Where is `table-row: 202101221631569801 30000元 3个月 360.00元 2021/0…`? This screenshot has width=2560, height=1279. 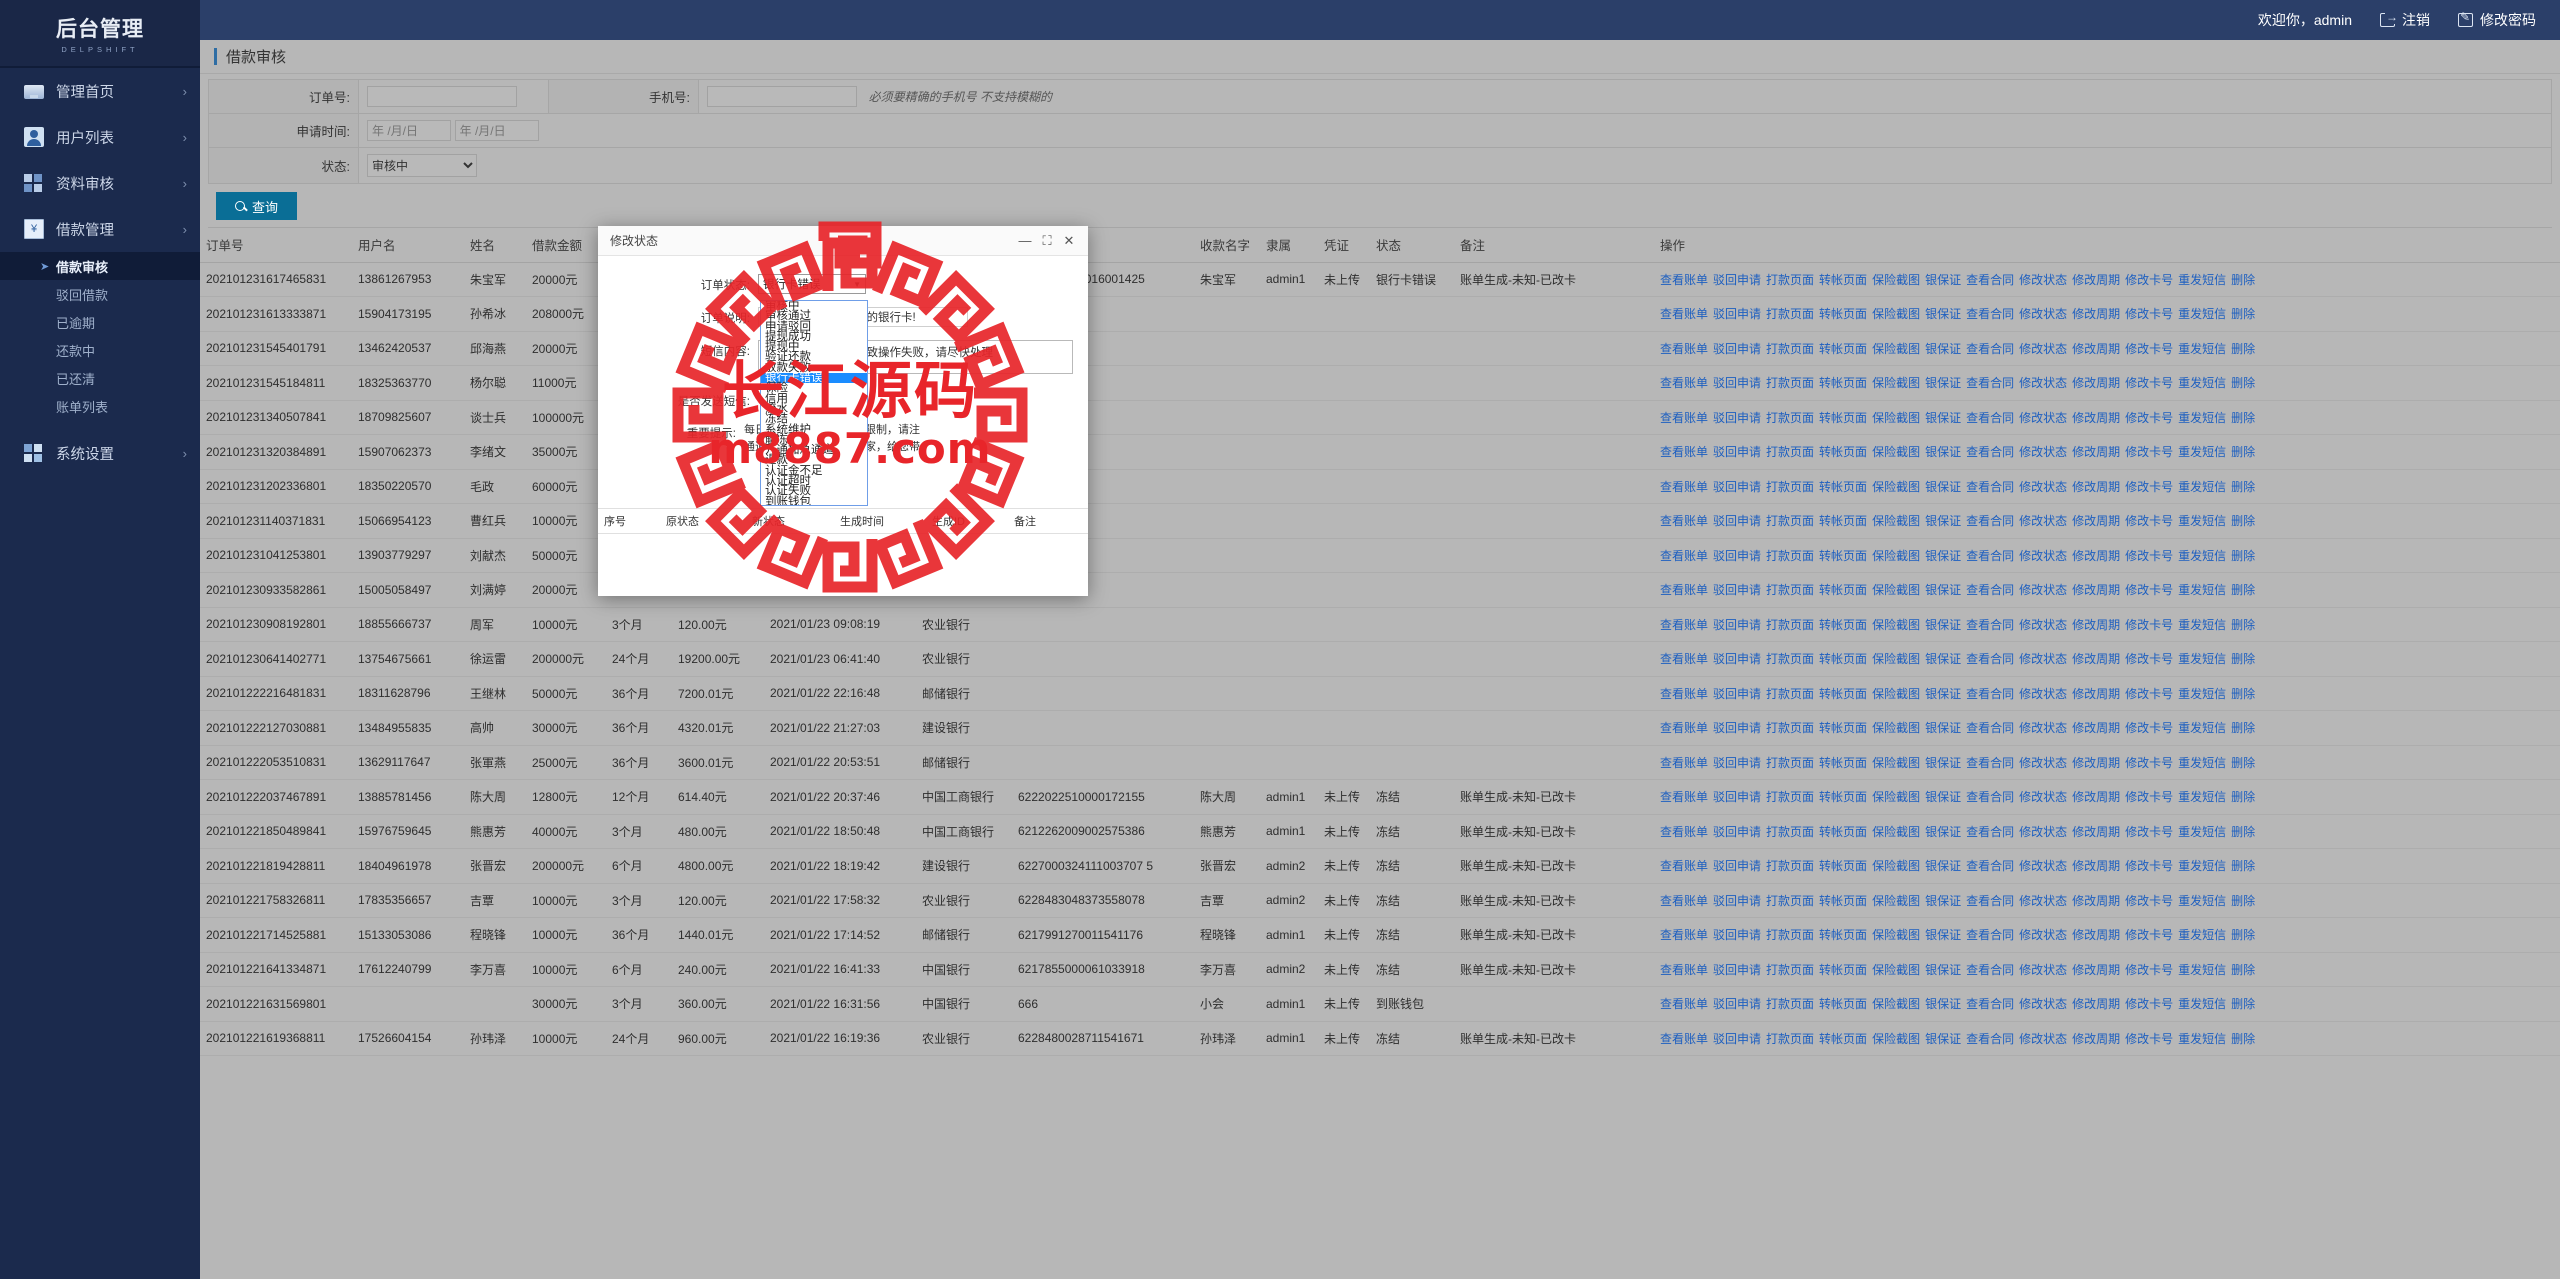
table-row: 202101221631569801 30000元 3个月 360.00元 2021/0… is located at coordinates (1380, 1004).